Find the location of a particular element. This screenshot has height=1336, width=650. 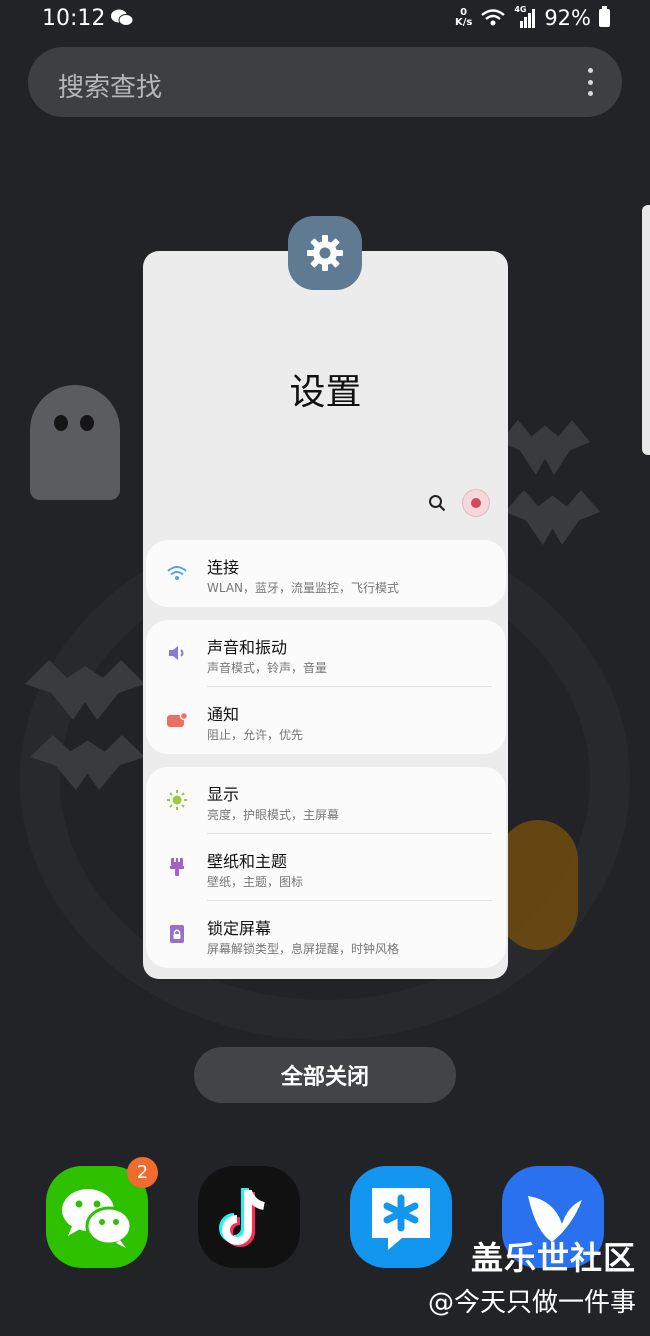

lock-icon is located at coordinates (177, 934).